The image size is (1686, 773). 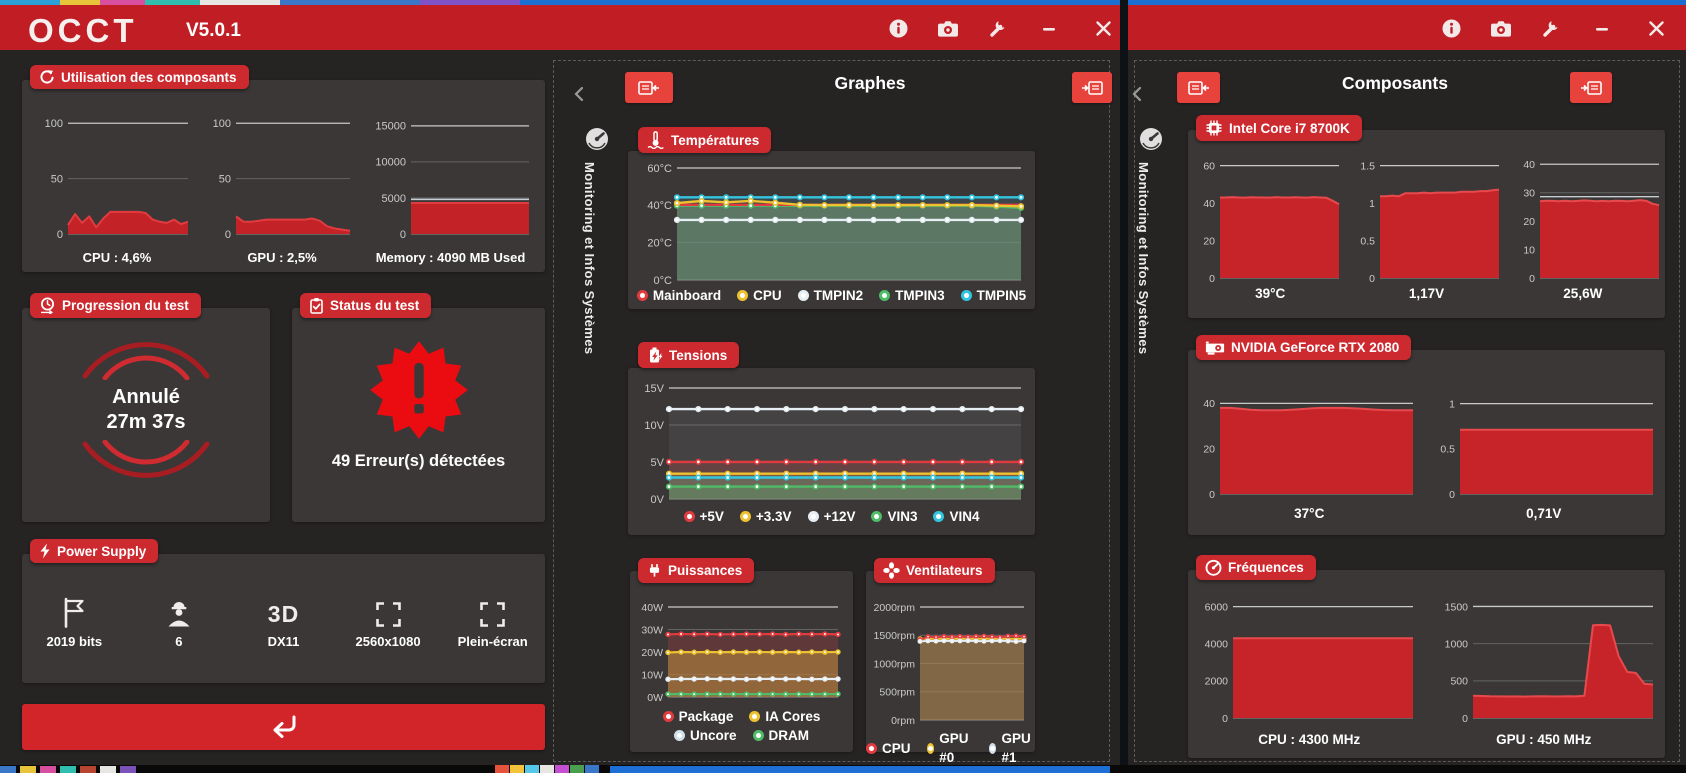 What do you see at coordinates (418, 461) in the screenshot?
I see `errors-detected-label: 49 Erreur(s) détectées` at bounding box center [418, 461].